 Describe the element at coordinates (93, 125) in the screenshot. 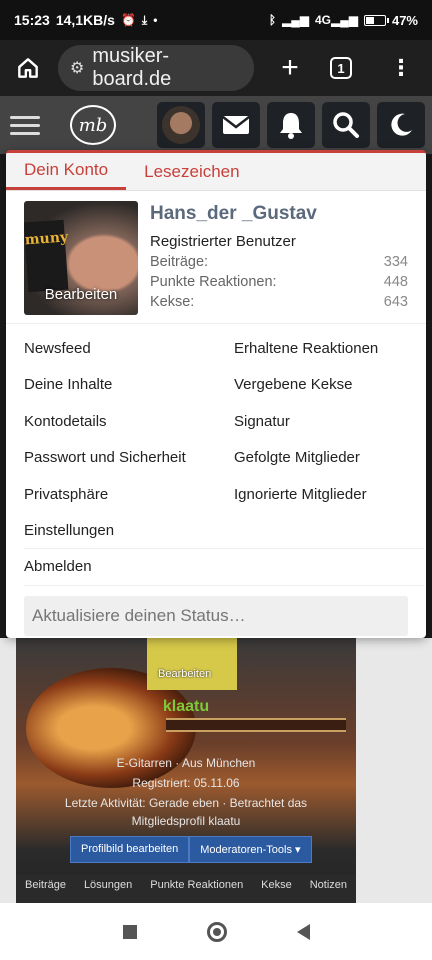

I see `site-logo: mb` at that location.